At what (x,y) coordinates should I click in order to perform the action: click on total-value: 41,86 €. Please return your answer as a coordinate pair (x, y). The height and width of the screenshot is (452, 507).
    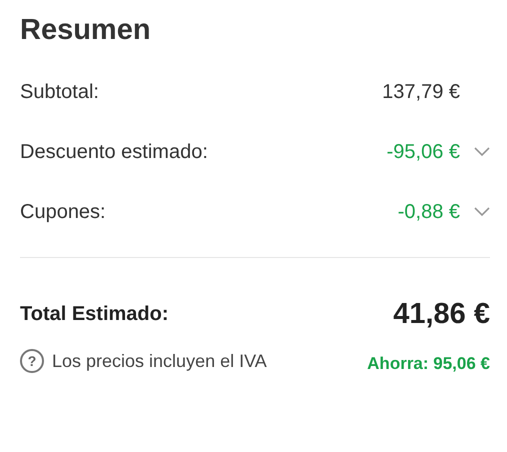
    Looking at the image, I should click on (441, 314).